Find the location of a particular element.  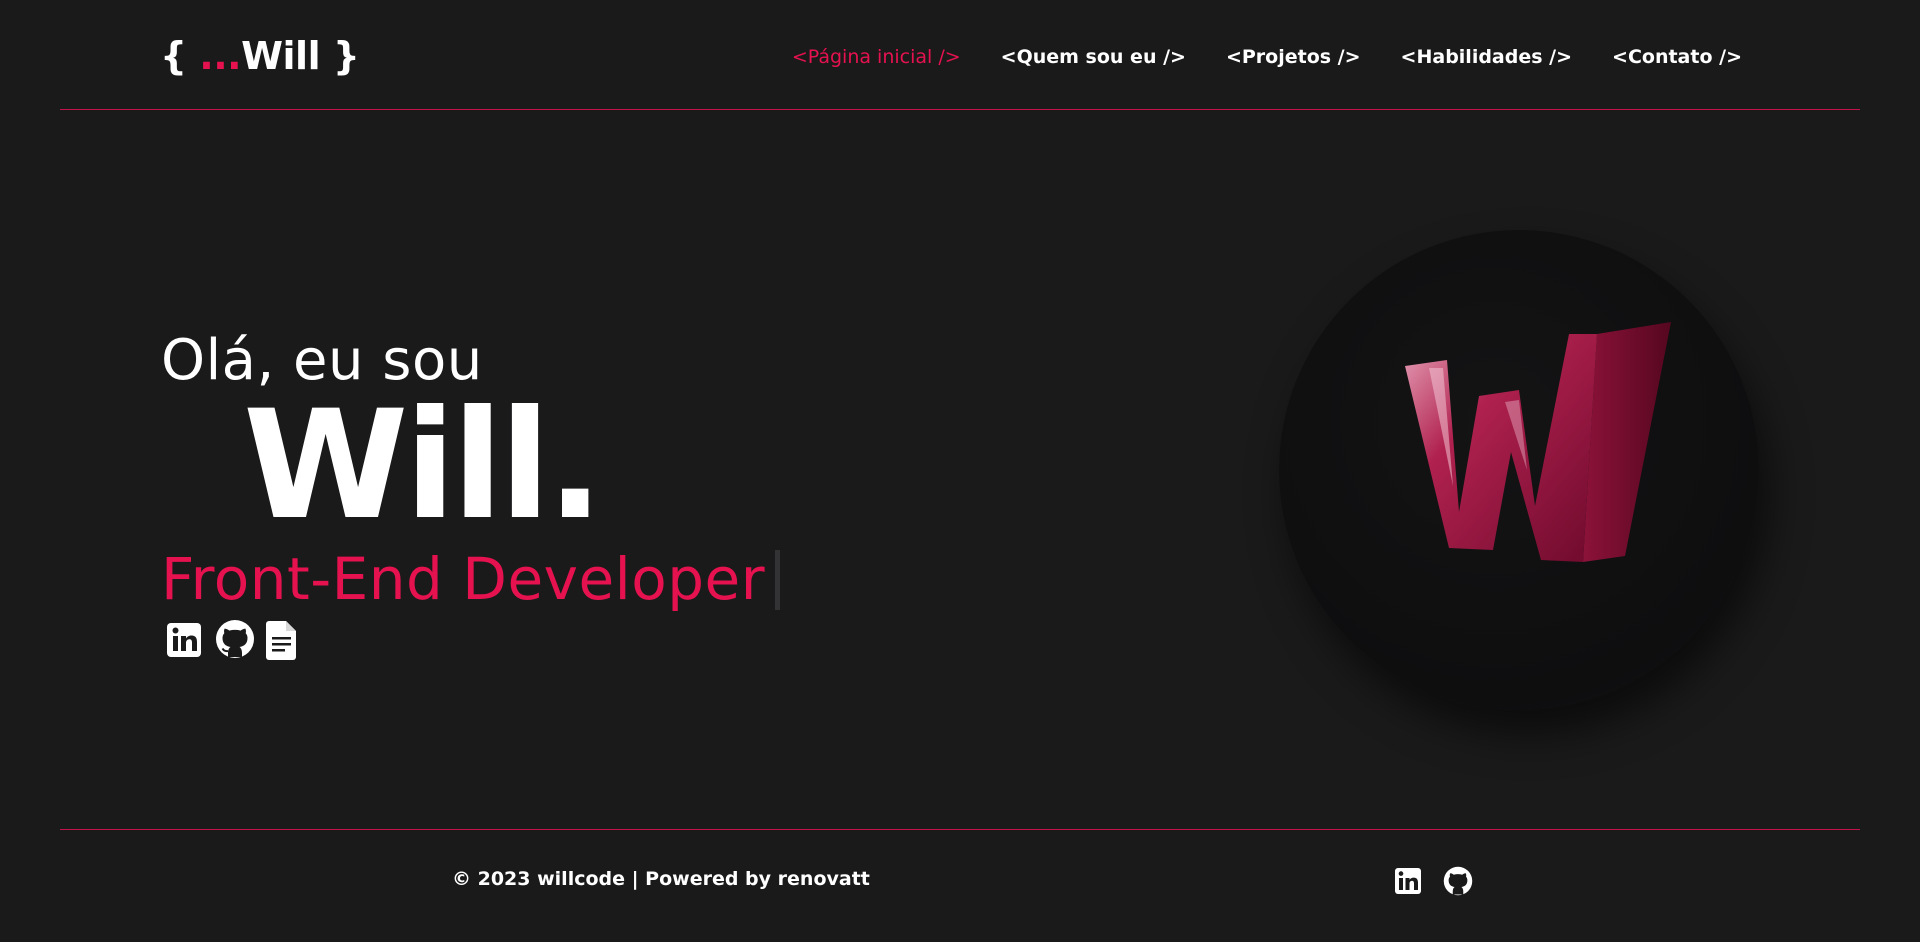

hero-intro: Olá, eu sou Will. Front-End Developer is located at coordinates (471, 493).